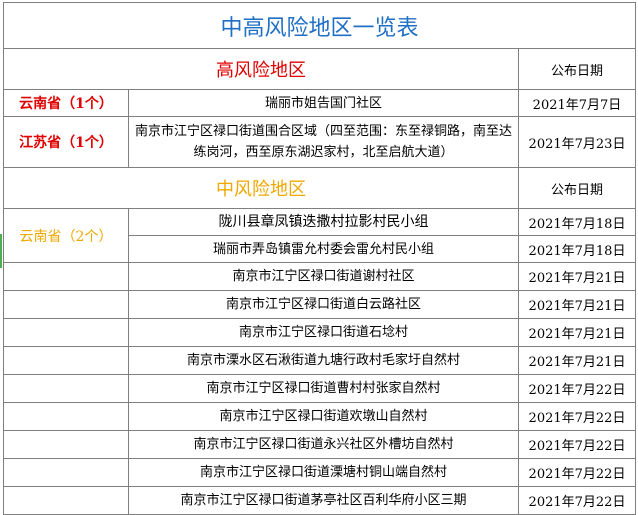  I want to click on table-row: 南京市江宁区禄口街道白云路社区 2021年7月21日, so click(320, 305).